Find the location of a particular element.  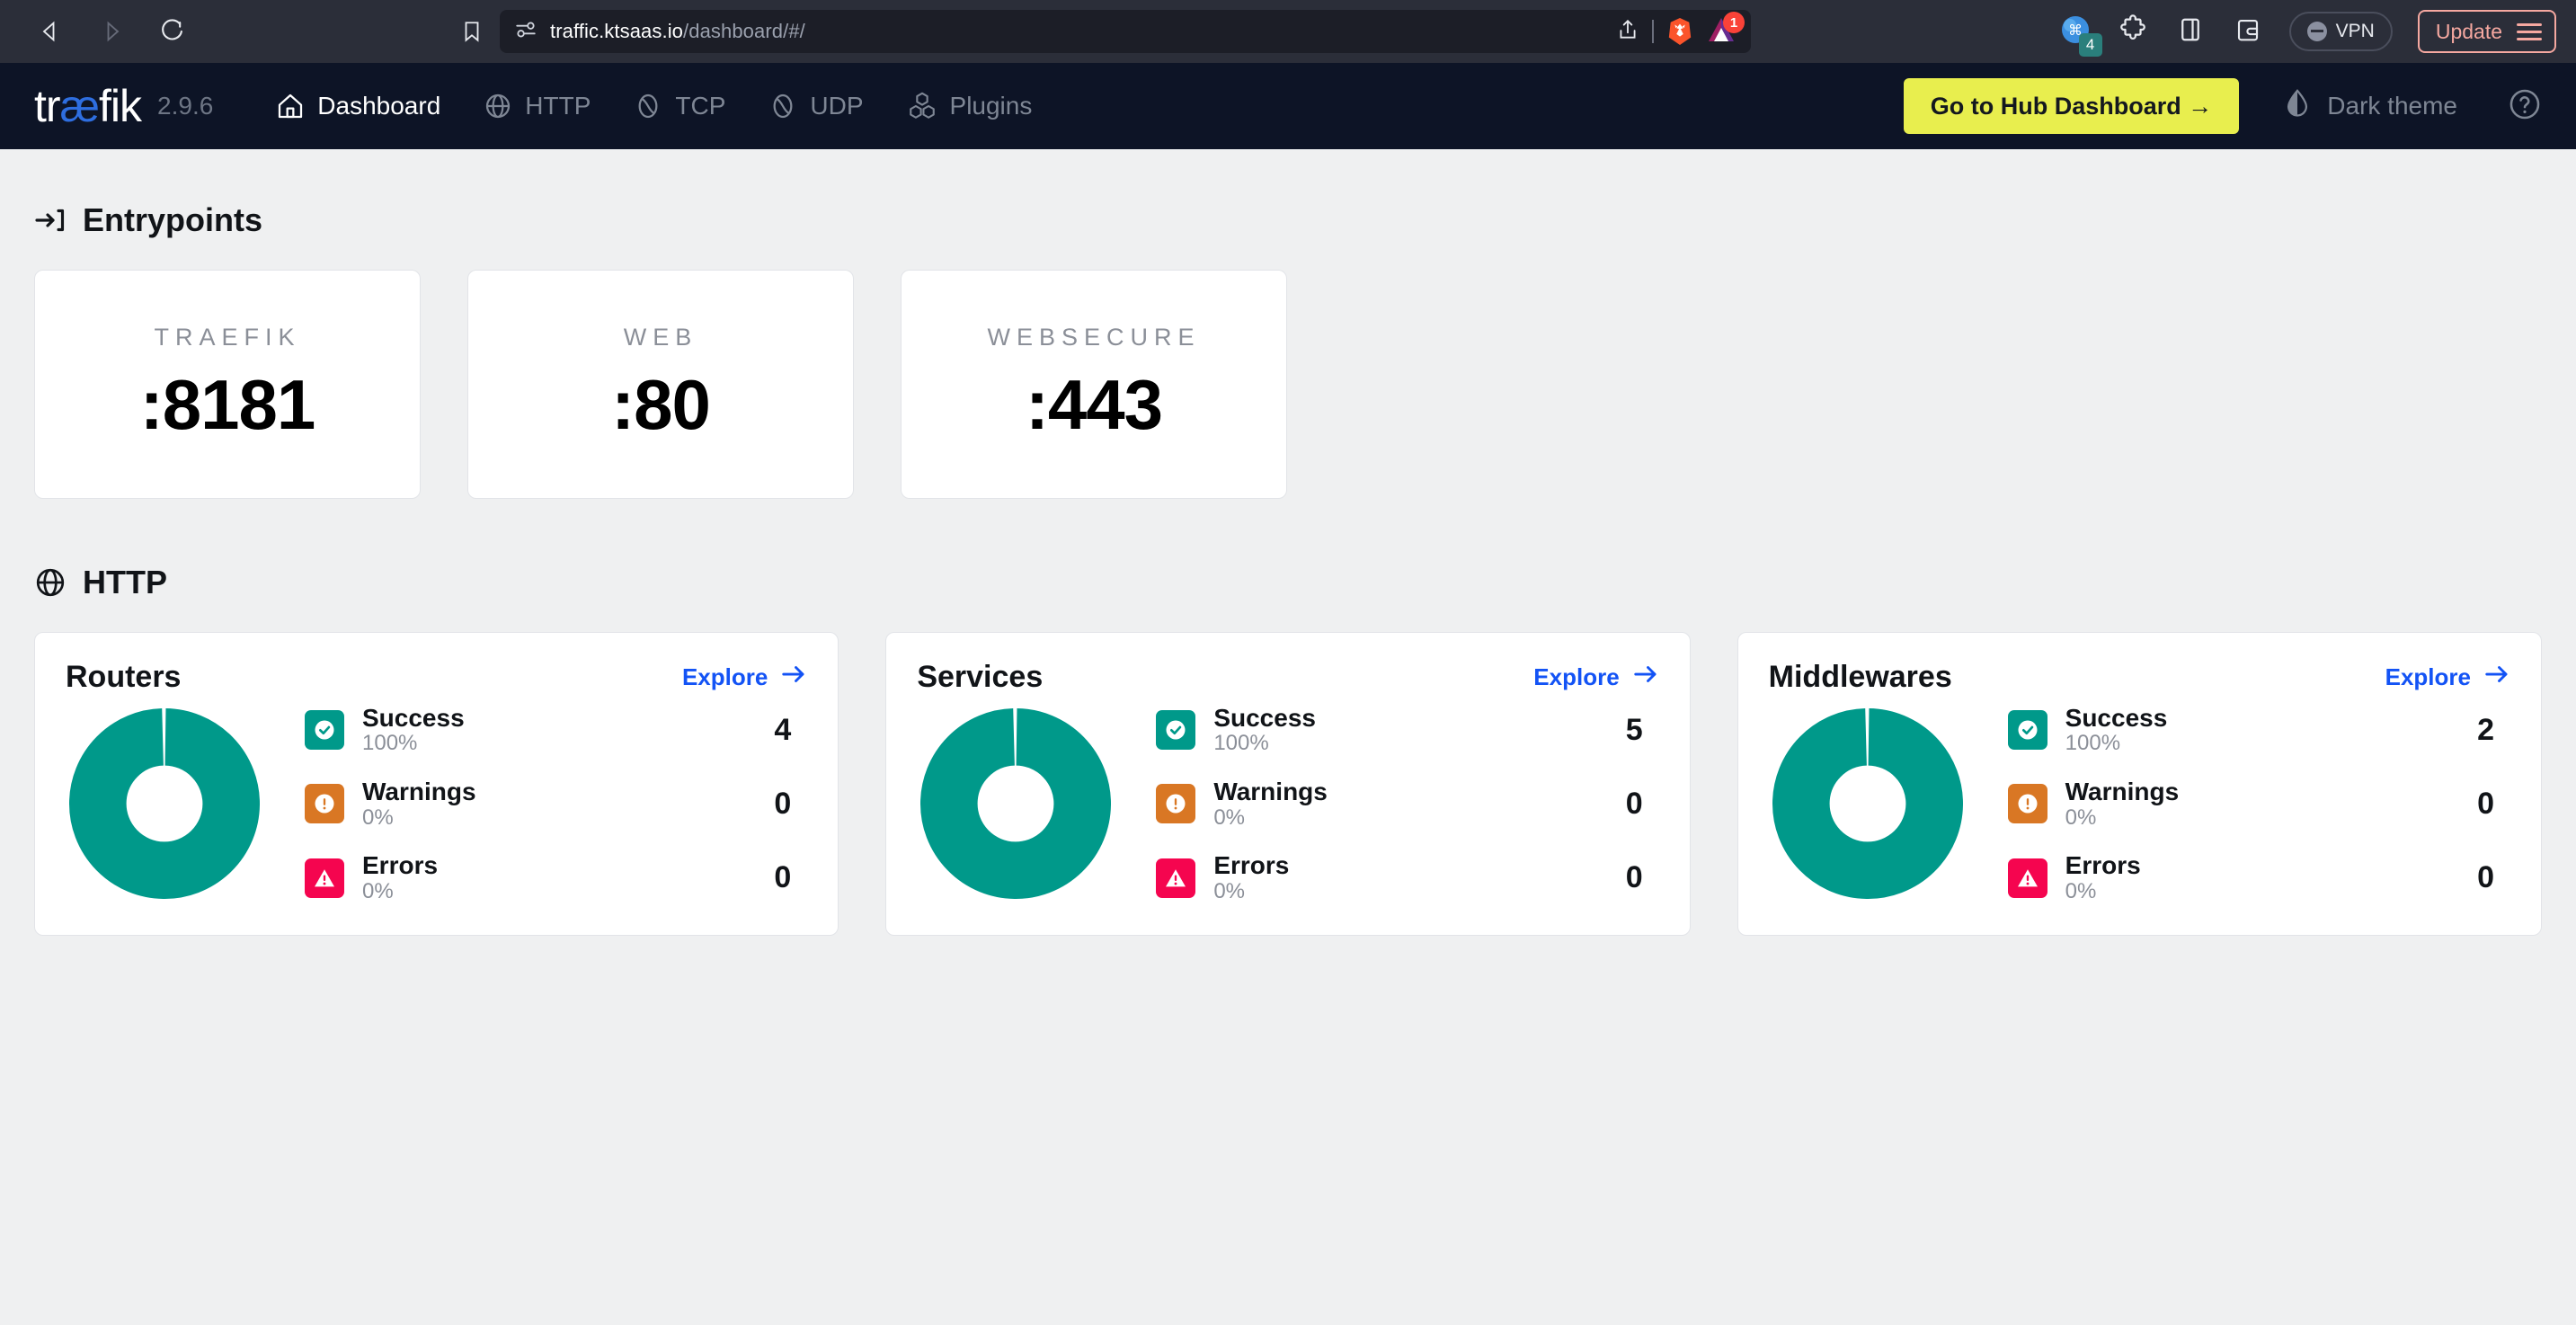

card-header: Middlewares Explore is located at coordinates (2139, 677).